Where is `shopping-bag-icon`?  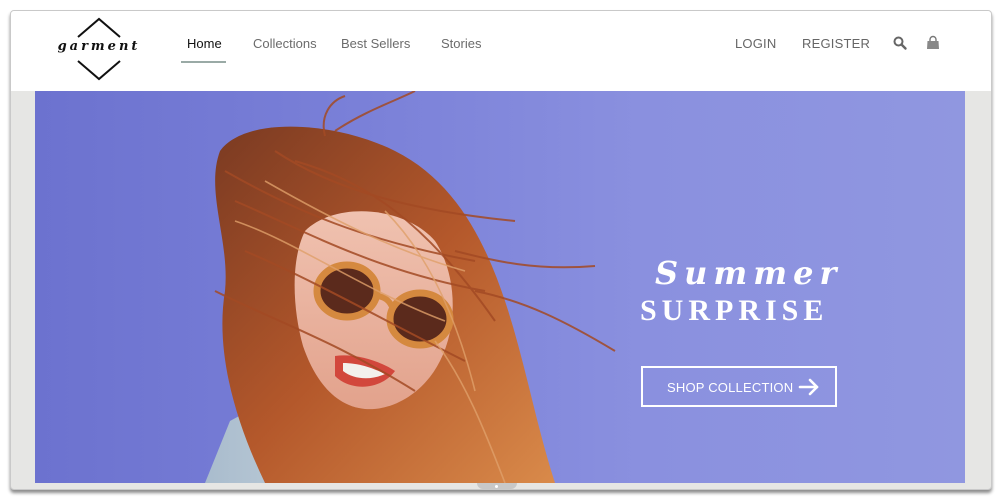
shopping-bag-icon is located at coordinates (933, 43).